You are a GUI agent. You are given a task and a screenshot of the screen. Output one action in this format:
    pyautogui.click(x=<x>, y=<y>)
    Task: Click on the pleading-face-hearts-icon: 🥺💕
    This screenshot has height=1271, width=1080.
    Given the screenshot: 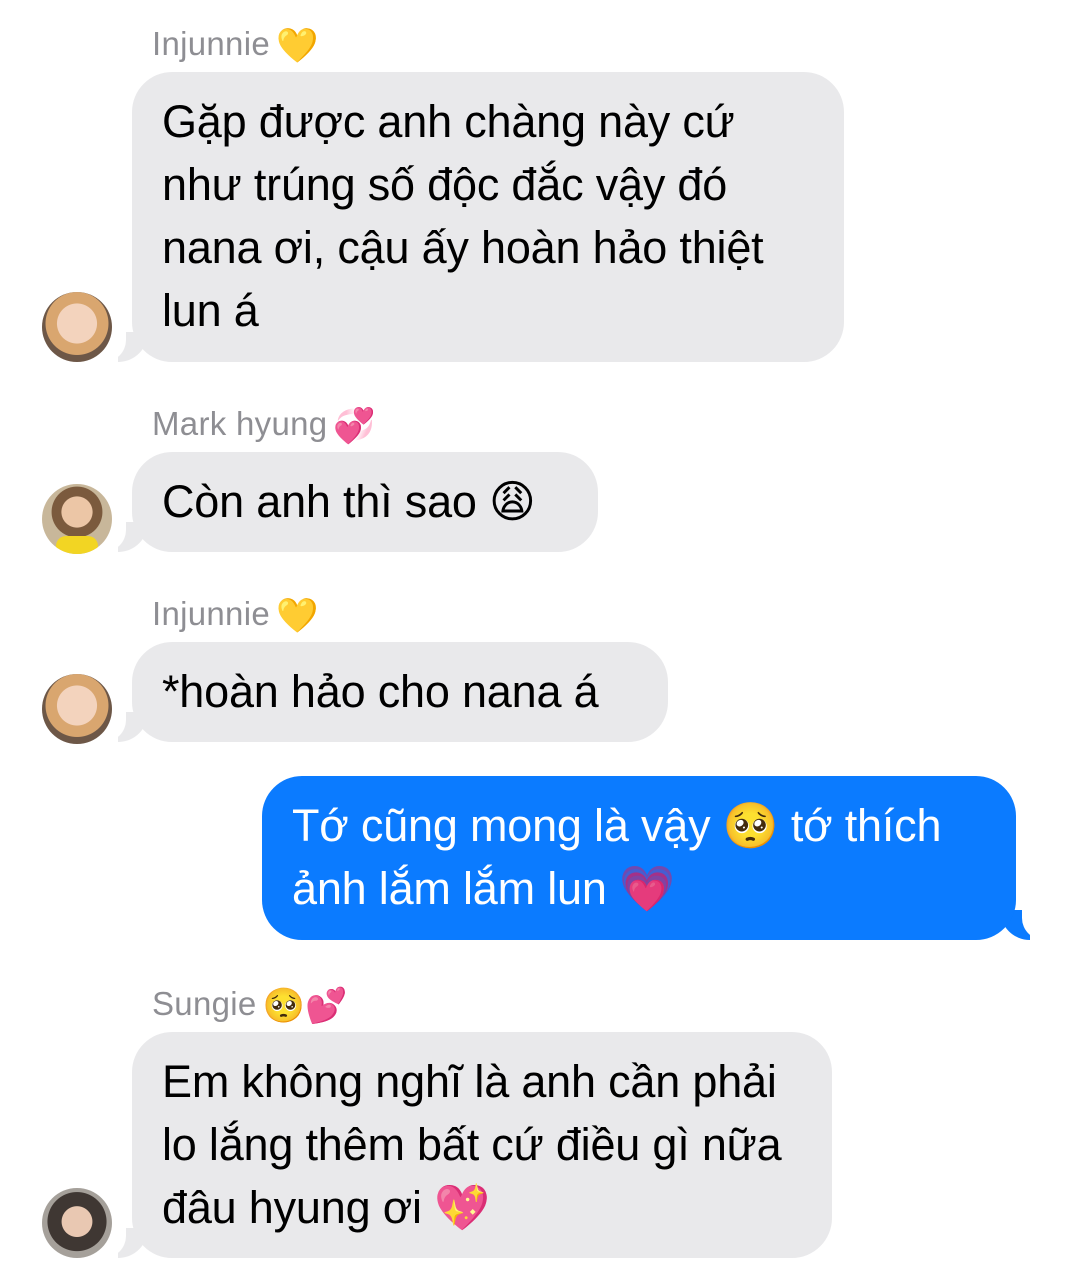 What is the action you would take?
    pyautogui.click(x=305, y=1006)
    